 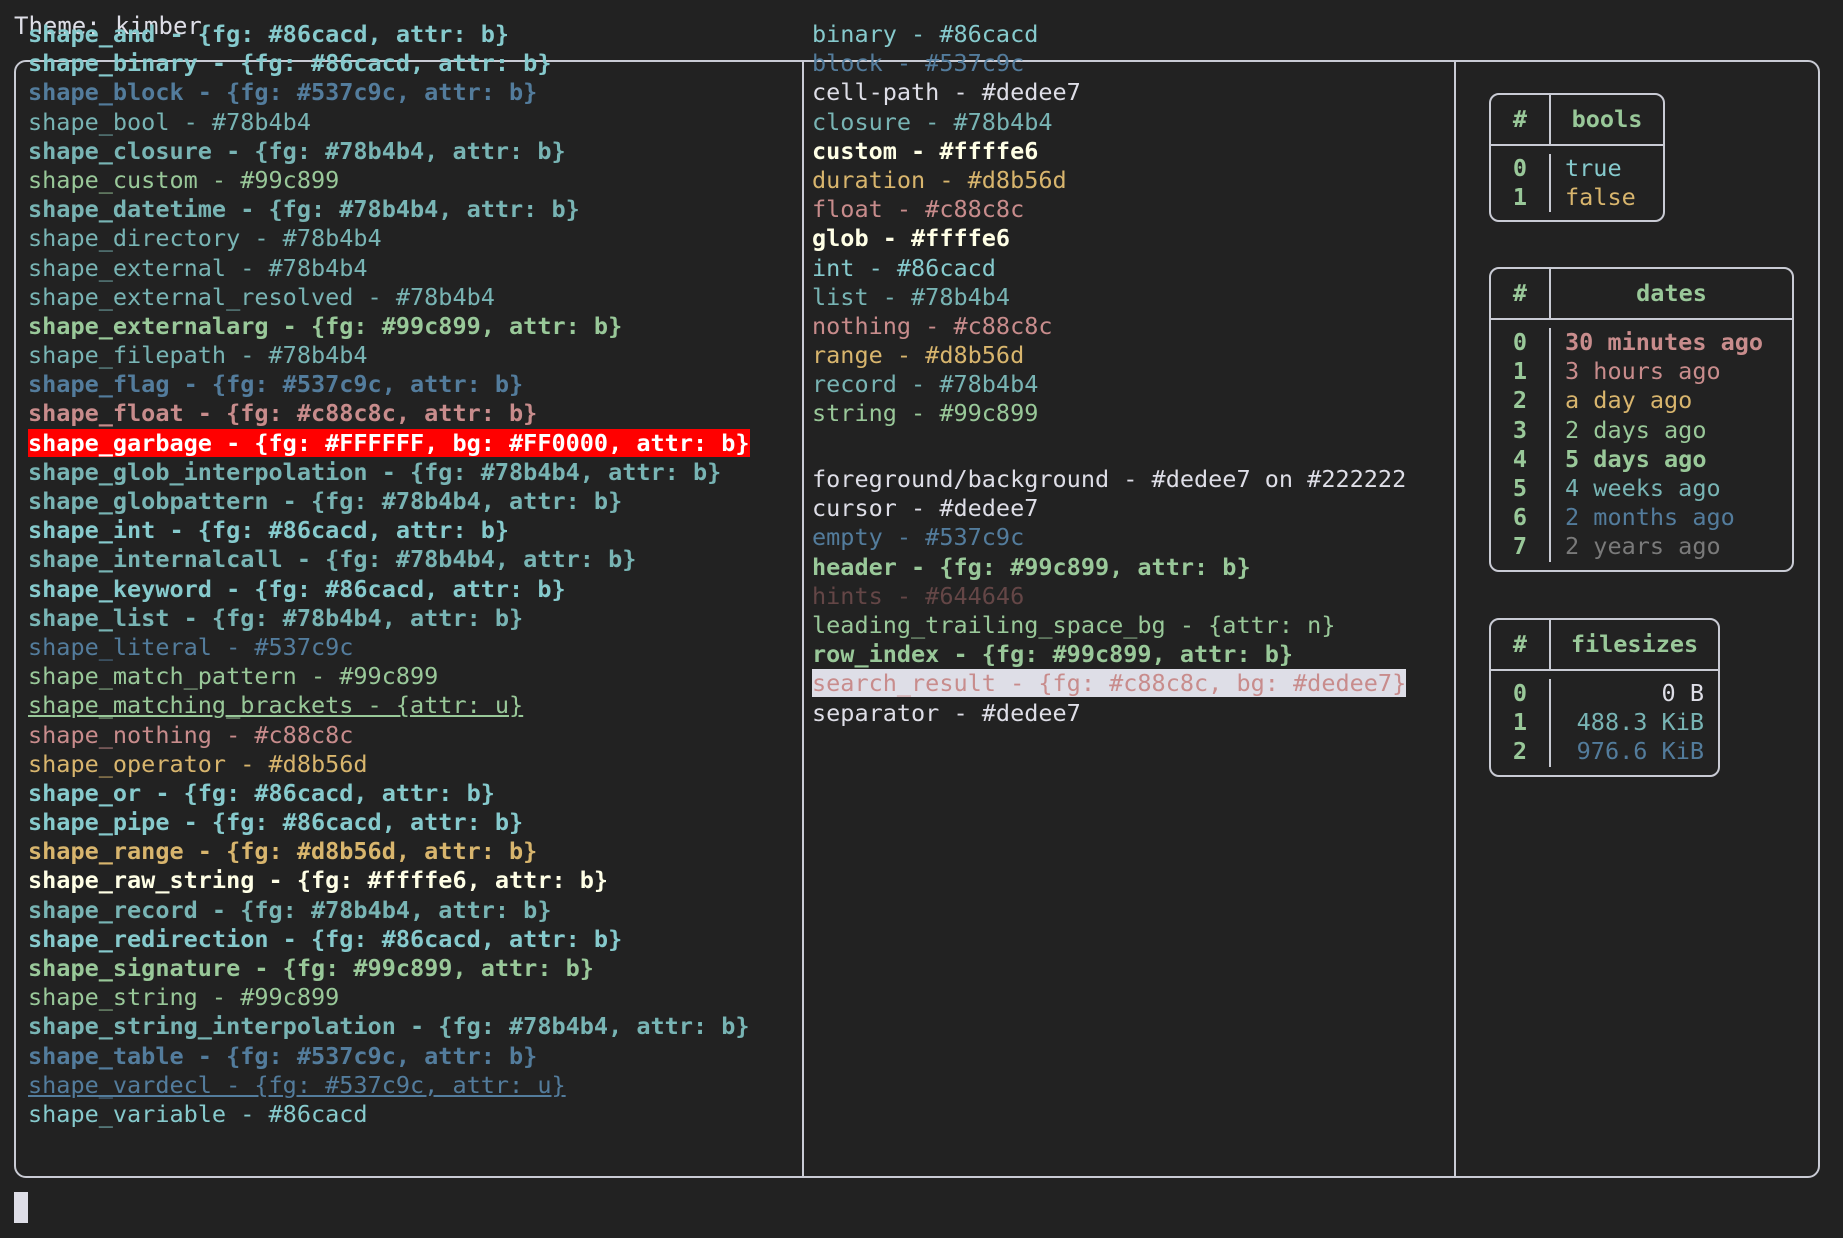 I want to click on theme-entry-text: glob - #ffffe6, so click(x=911, y=238).